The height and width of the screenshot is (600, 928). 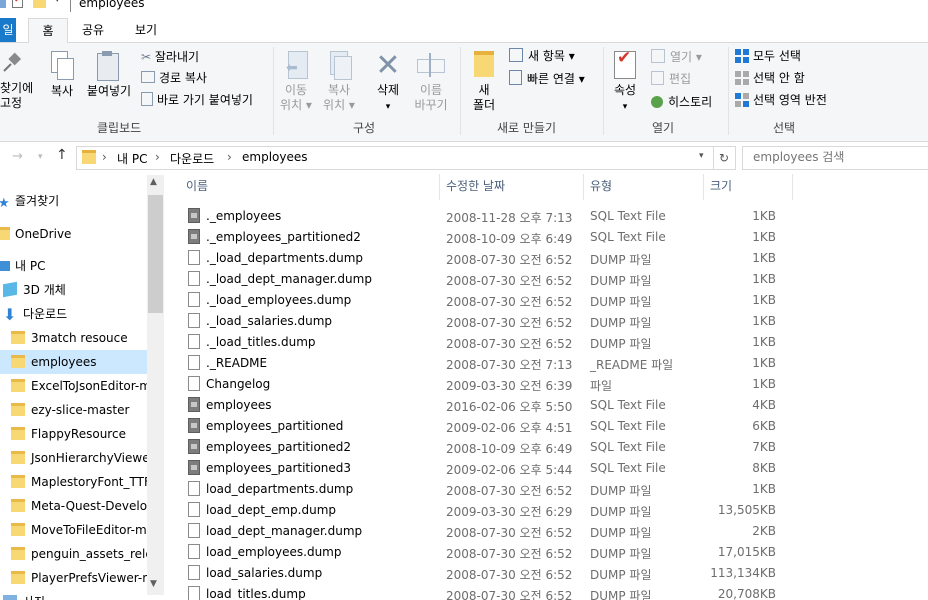 I want to click on paste-button: 붙여넣기, so click(x=109, y=75).